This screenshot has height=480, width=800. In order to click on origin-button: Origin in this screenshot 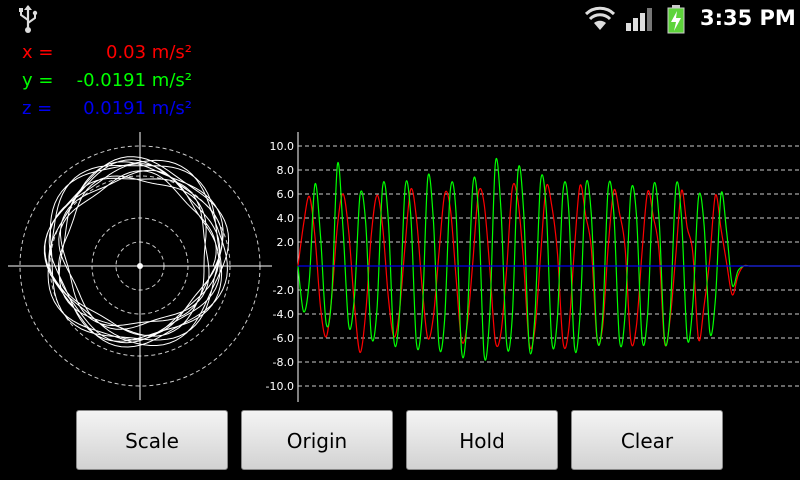, I will do `click(317, 440)`.